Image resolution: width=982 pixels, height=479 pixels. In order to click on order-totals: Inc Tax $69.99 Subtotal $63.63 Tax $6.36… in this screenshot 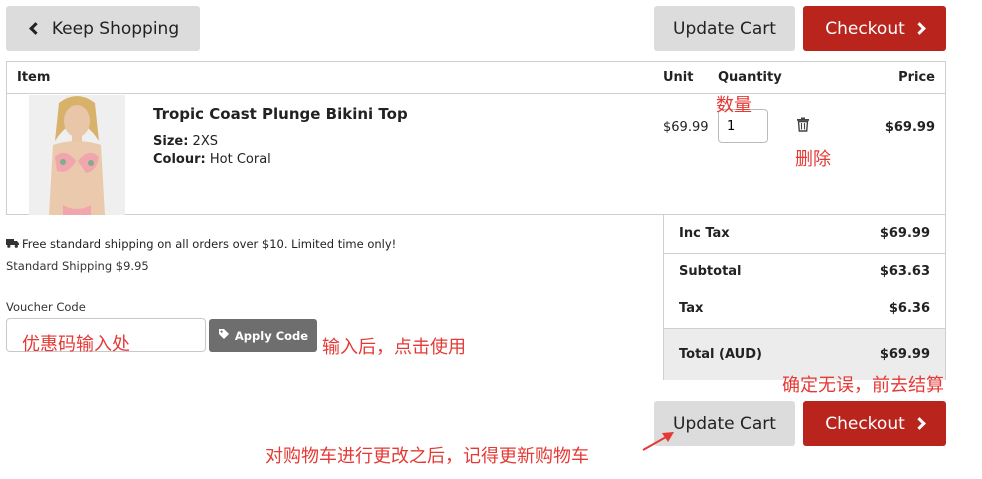, I will do `click(804, 297)`.